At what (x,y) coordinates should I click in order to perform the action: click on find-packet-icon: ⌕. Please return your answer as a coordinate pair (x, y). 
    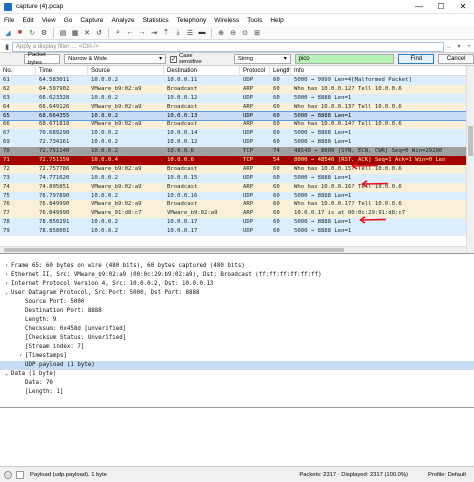
    Looking at the image, I should click on (118, 33).